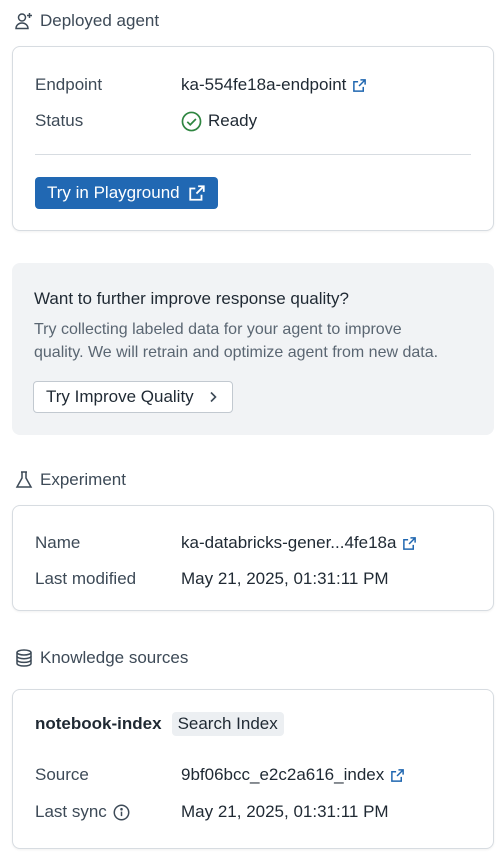  What do you see at coordinates (58, 542) in the screenshot?
I see `experiment-name-label: Name` at bounding box center [58, 542].